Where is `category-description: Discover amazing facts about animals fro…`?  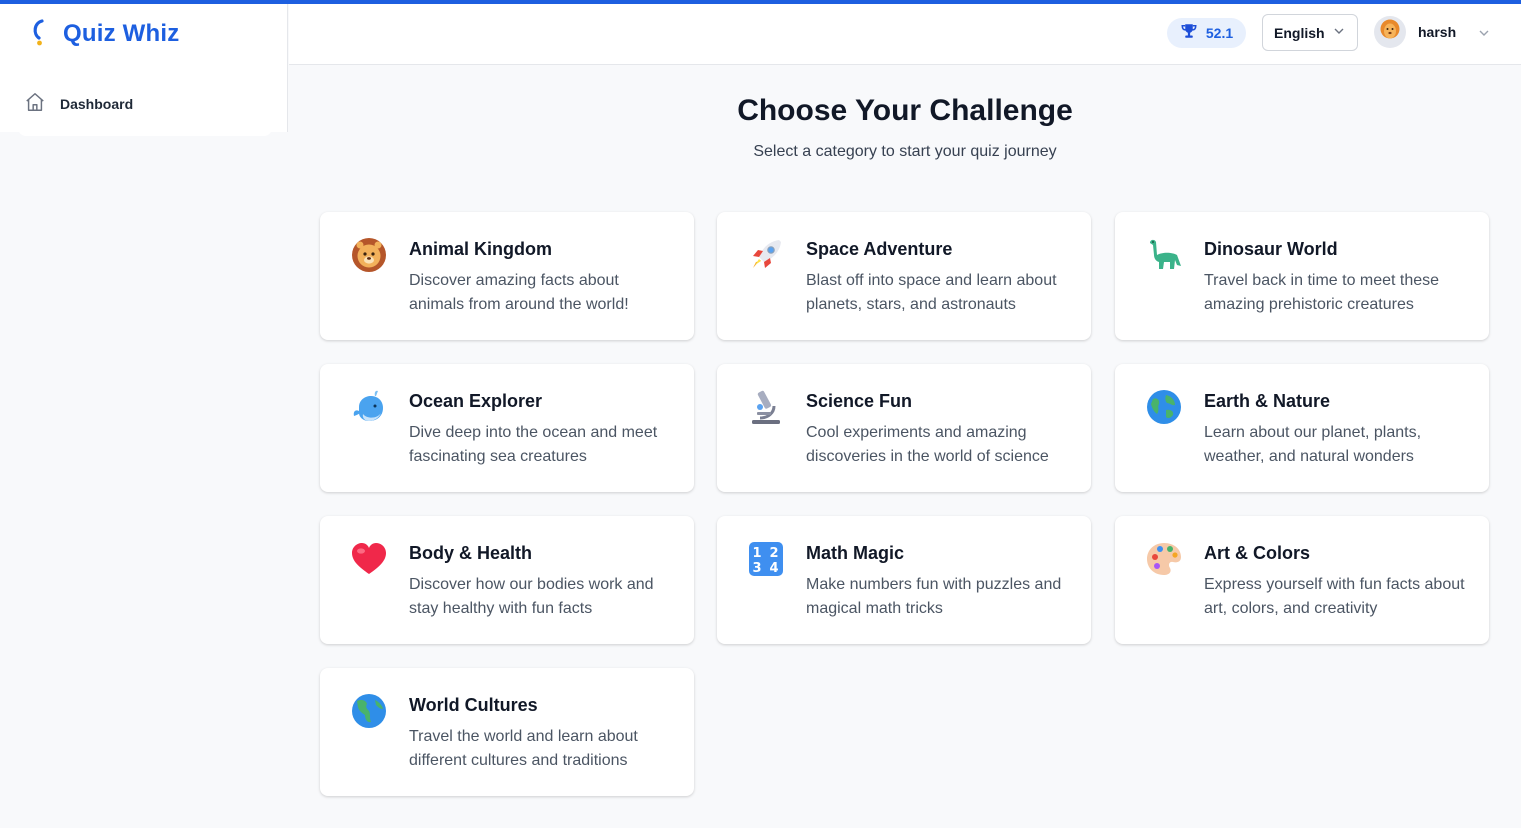 category-description: Discover amazing facts about animals fro… is located at coordinates (519, 292).